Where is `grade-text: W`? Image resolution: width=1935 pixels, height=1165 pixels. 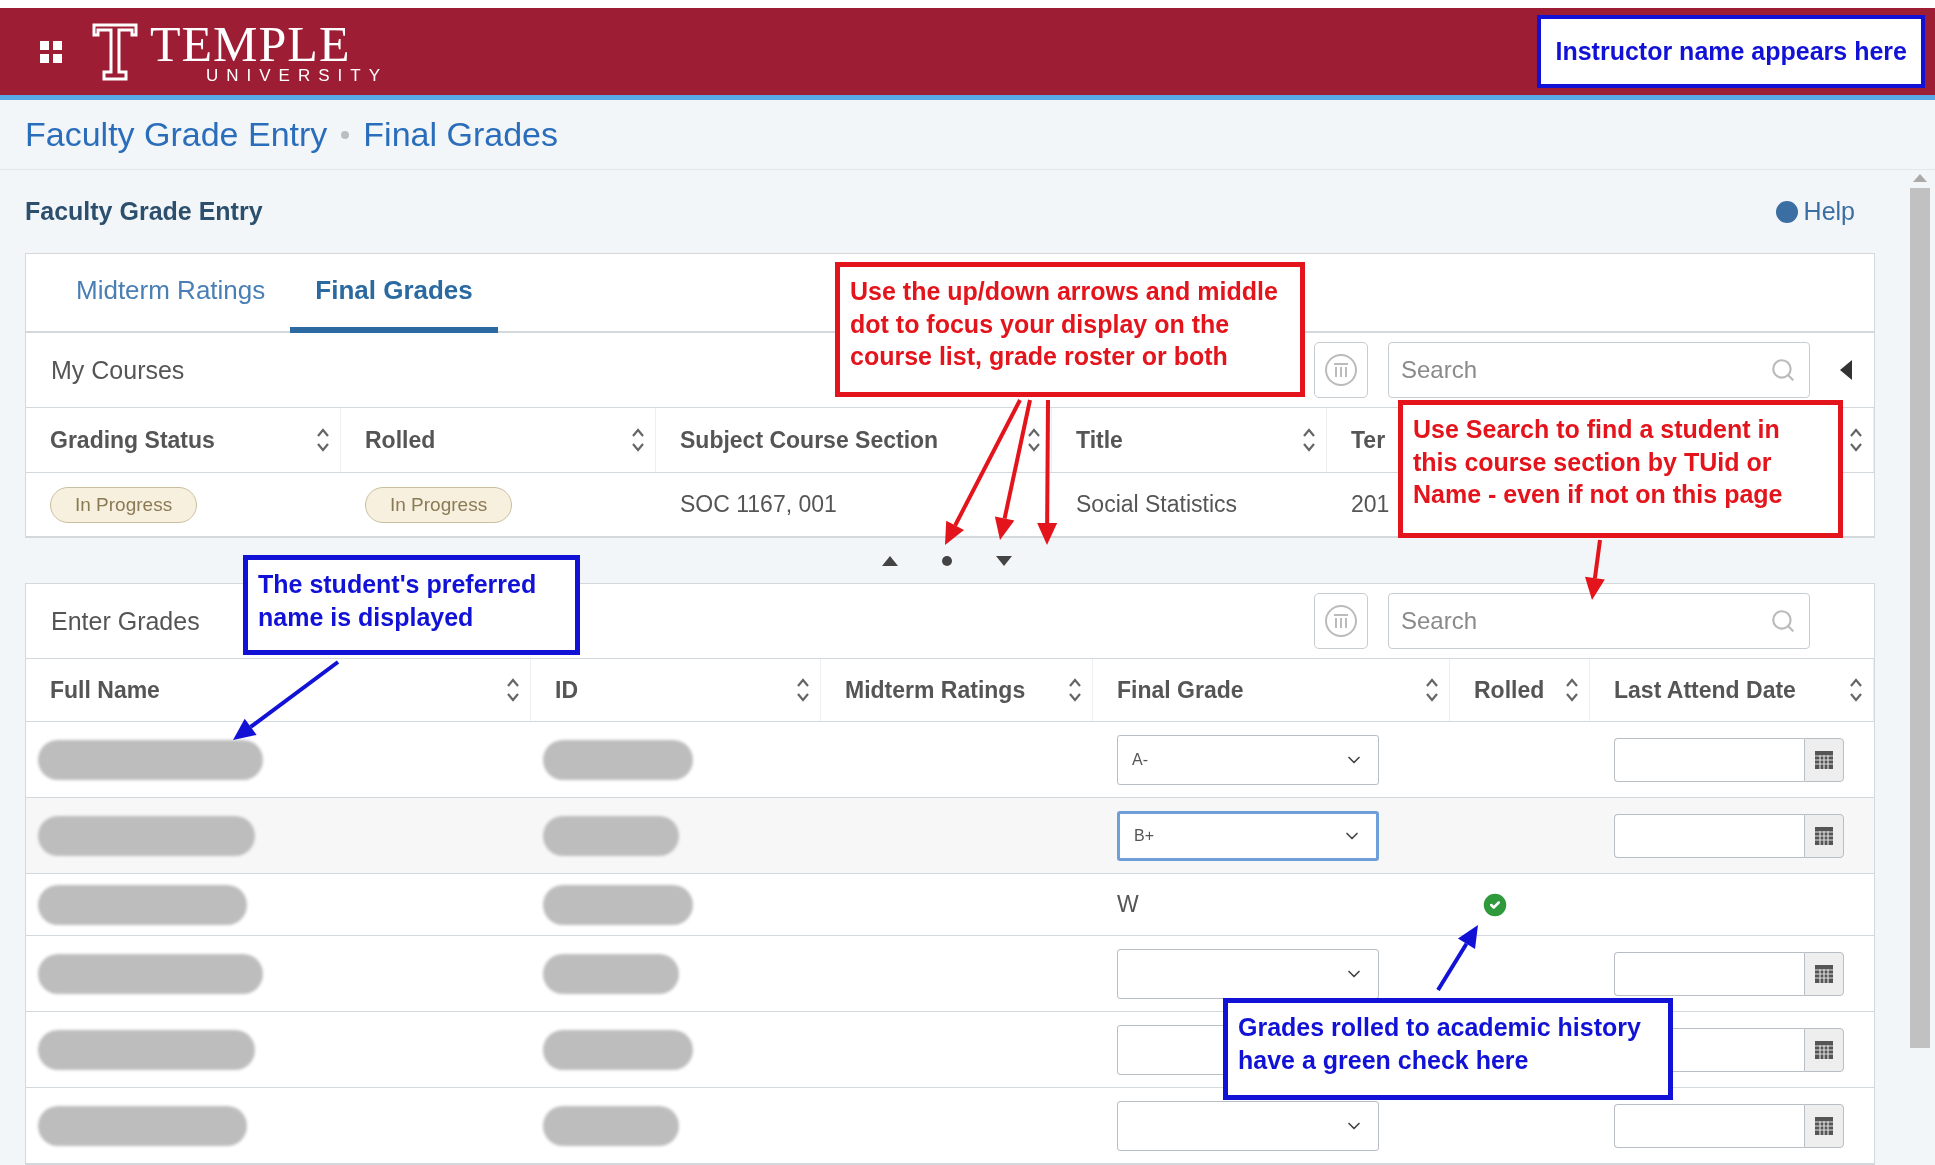
grade-text: W is located at coordinates (1128, 904).